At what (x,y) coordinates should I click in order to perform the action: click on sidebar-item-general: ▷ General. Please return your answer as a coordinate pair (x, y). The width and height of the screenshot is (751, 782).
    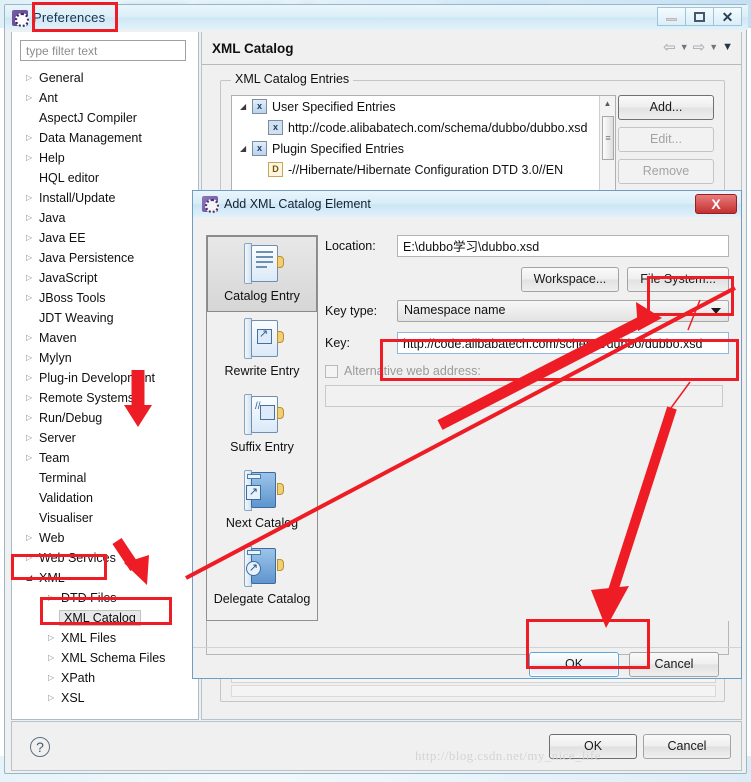
    Looking at the image, I should click on (105, 78).